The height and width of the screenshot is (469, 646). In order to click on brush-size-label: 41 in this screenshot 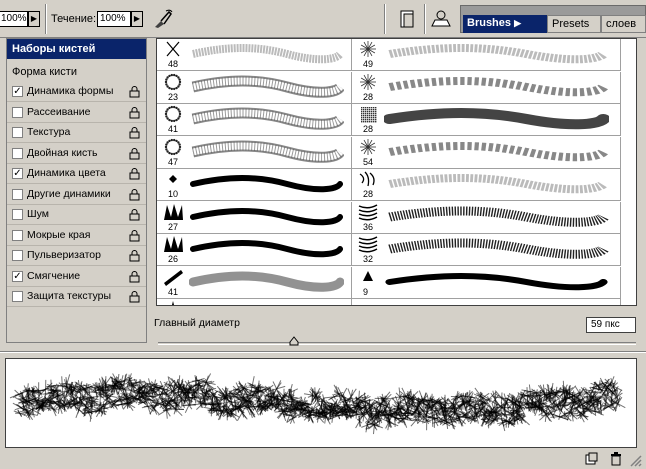, I will do `click(173, 129)`.